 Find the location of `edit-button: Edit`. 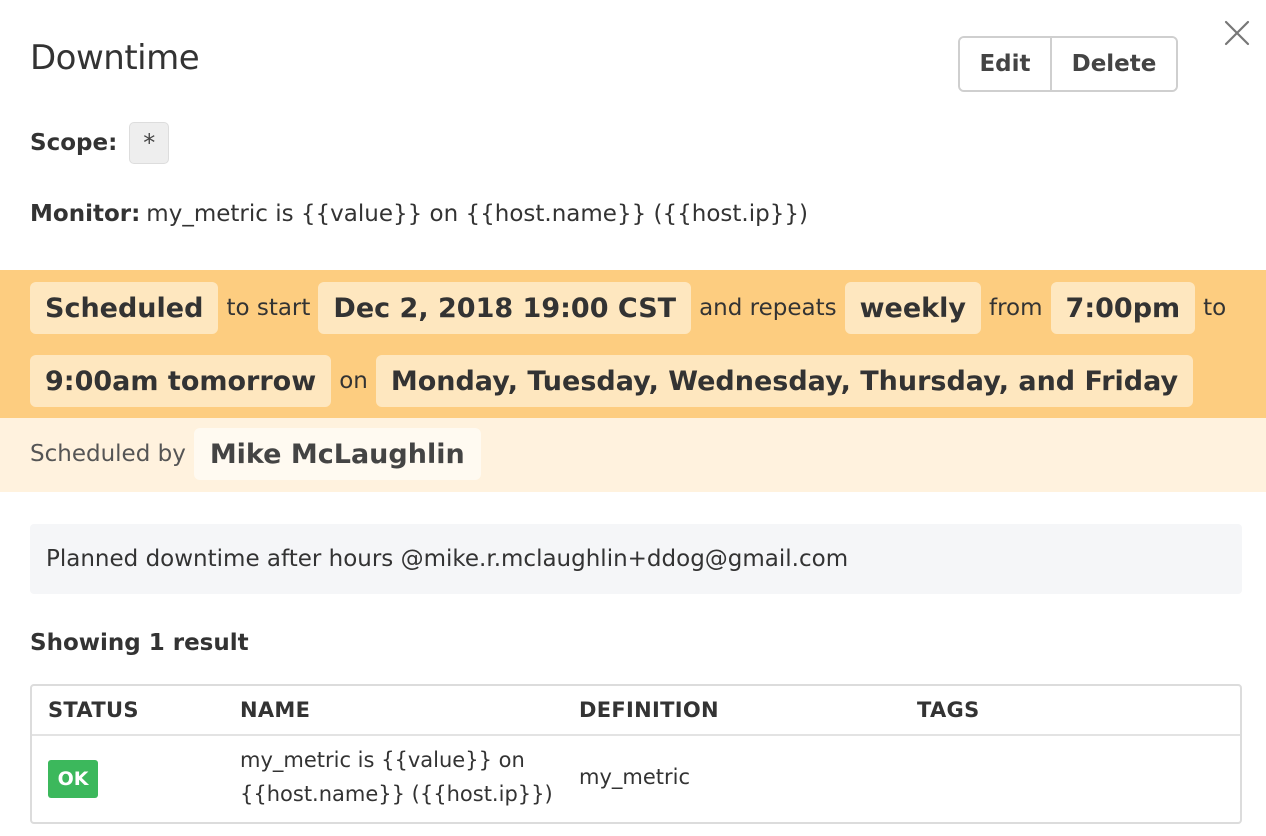

edit-button: Edit is located at coordinates (1006, 64).